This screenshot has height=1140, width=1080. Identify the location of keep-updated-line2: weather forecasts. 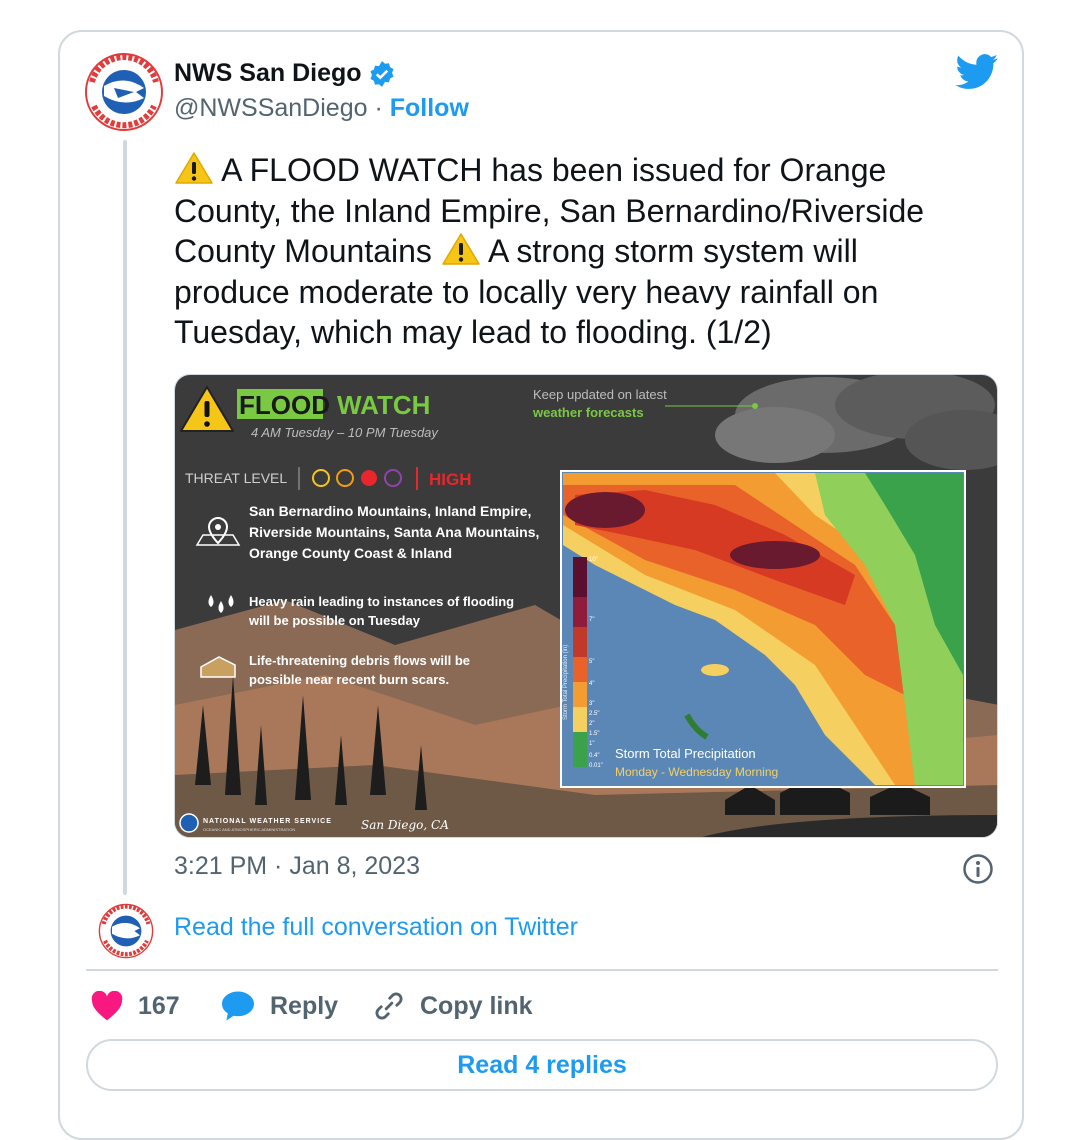
(588, 412).